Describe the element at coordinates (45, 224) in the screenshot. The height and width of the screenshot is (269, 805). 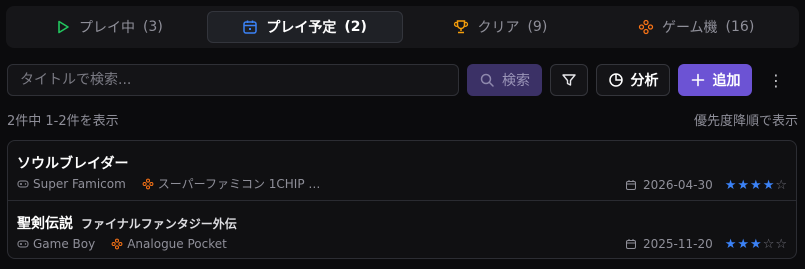
I see `game-title: 聖剣伝説` at that location.